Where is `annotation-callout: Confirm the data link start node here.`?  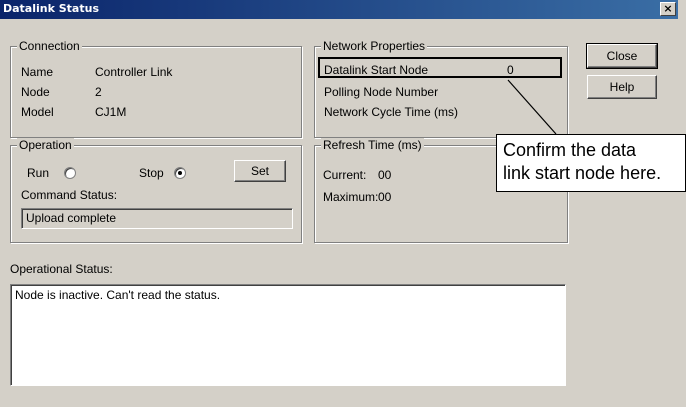
annotation-callout: Confirm the data link start node here. is located at coordinates (591, 163).